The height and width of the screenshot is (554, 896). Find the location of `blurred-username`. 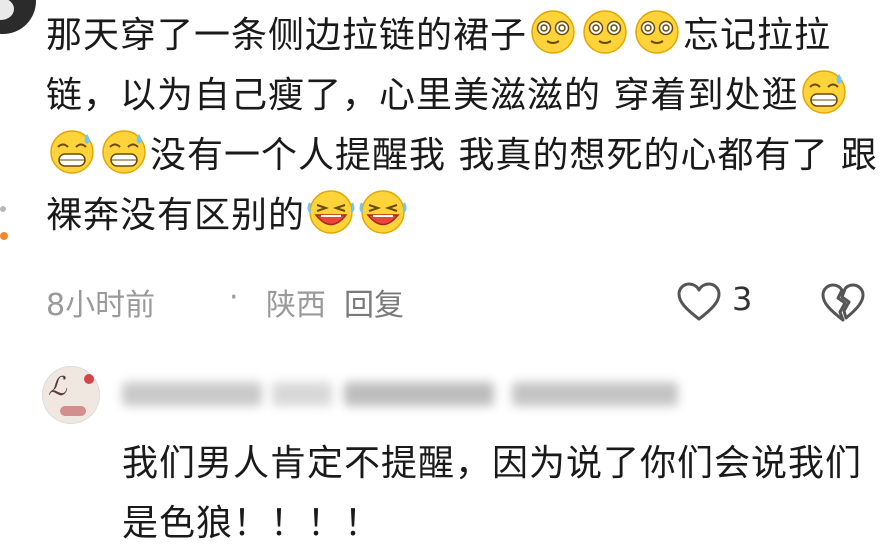

blurred-username is located at coordinates (400, 394).